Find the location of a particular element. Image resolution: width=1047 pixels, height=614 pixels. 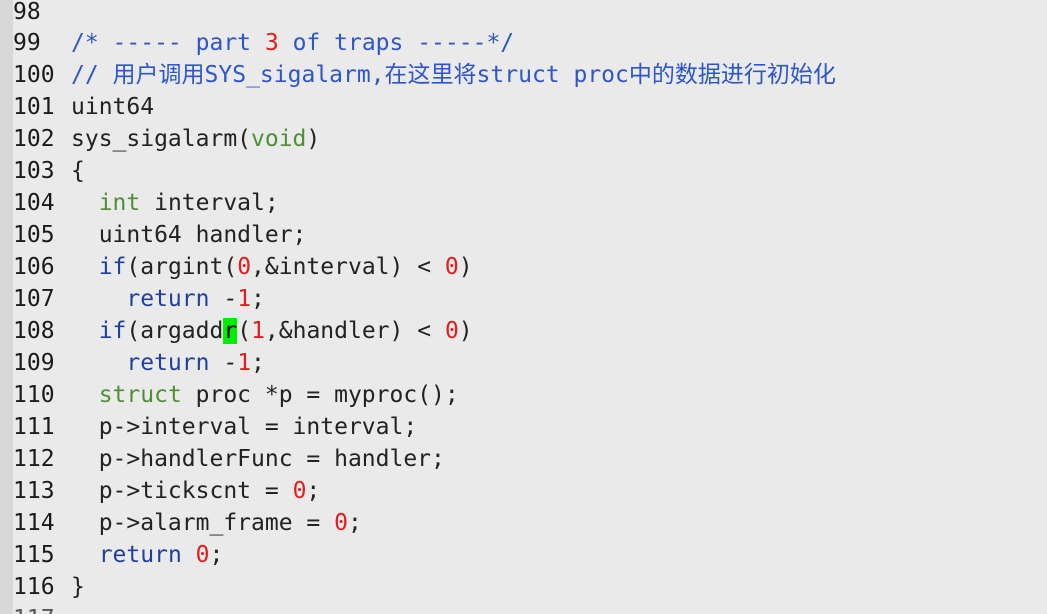

line-number: 115 is located at coordinates (34, 555).